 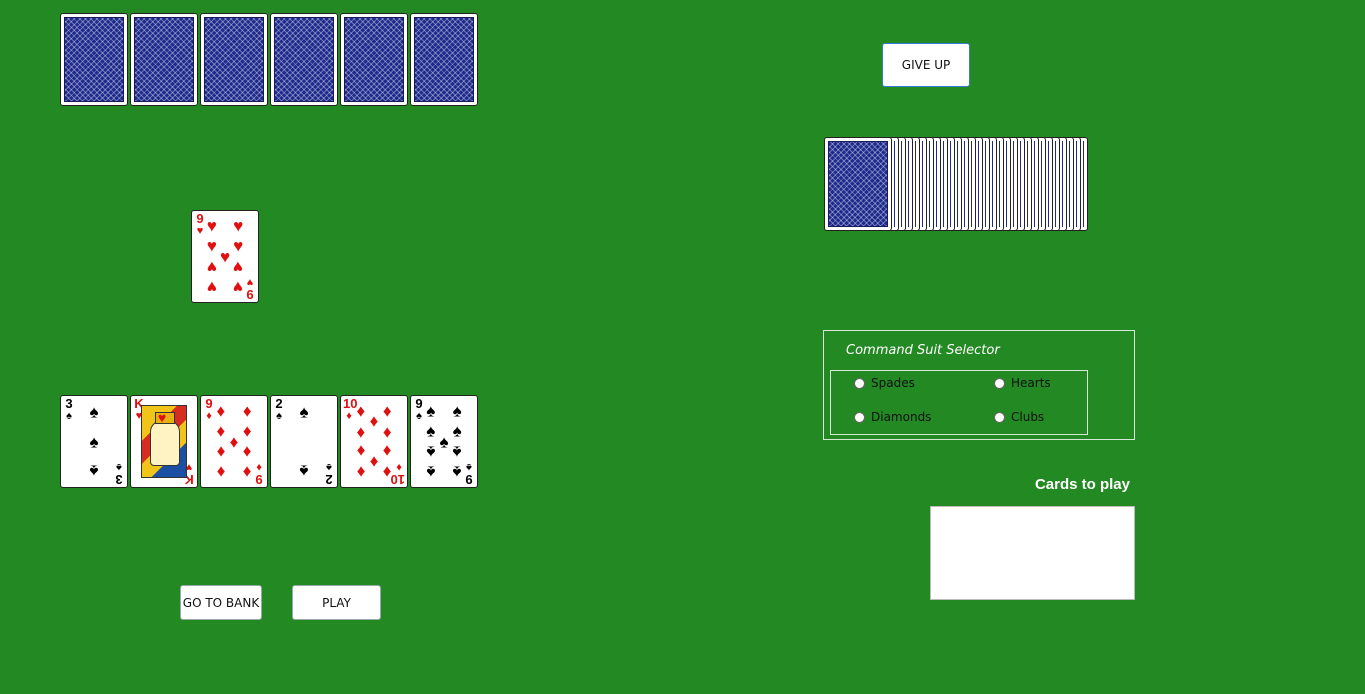 I want to click on radio-label: Hearts, so click(x=1031, y=383).